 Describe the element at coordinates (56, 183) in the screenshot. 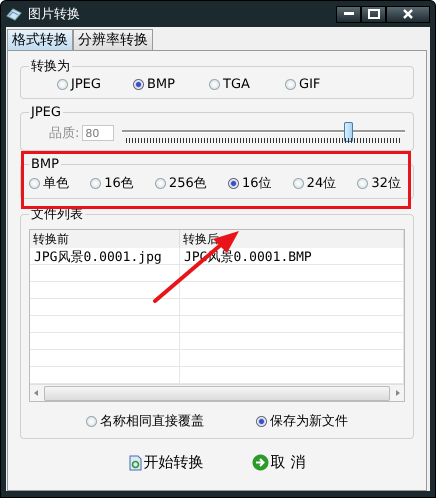

I see `radio-label: 单色` at that location.